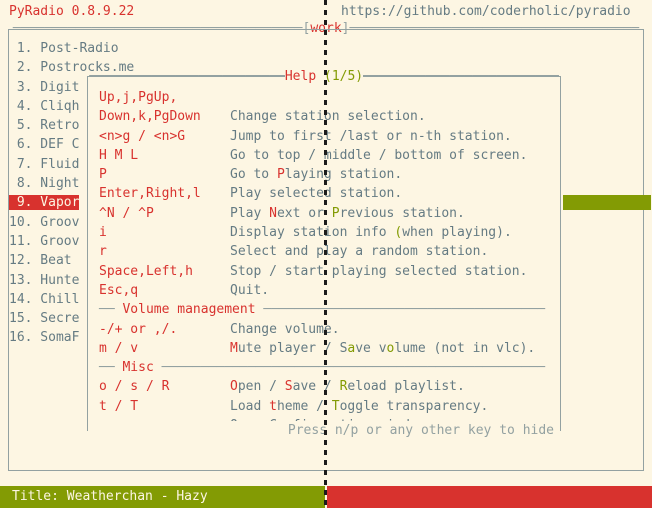 This screenshot has width=652, height=508. I want to click on help-key-combo: H M L, so click(119, 155).